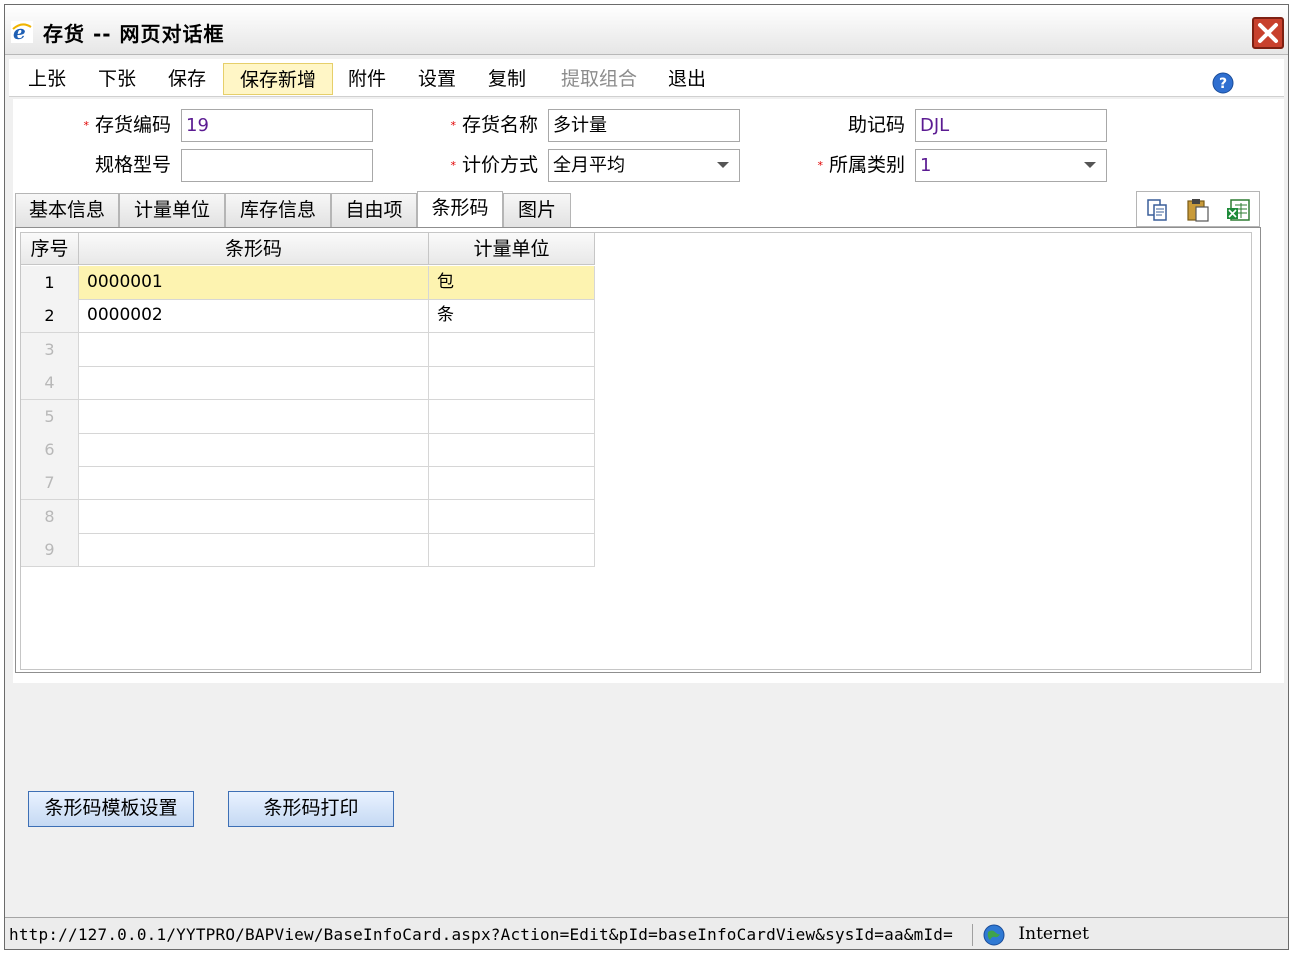  Describe the element at coordinates (437, 79) in the screenshot. I see `toolbar-settings-button: 设置` at that location.